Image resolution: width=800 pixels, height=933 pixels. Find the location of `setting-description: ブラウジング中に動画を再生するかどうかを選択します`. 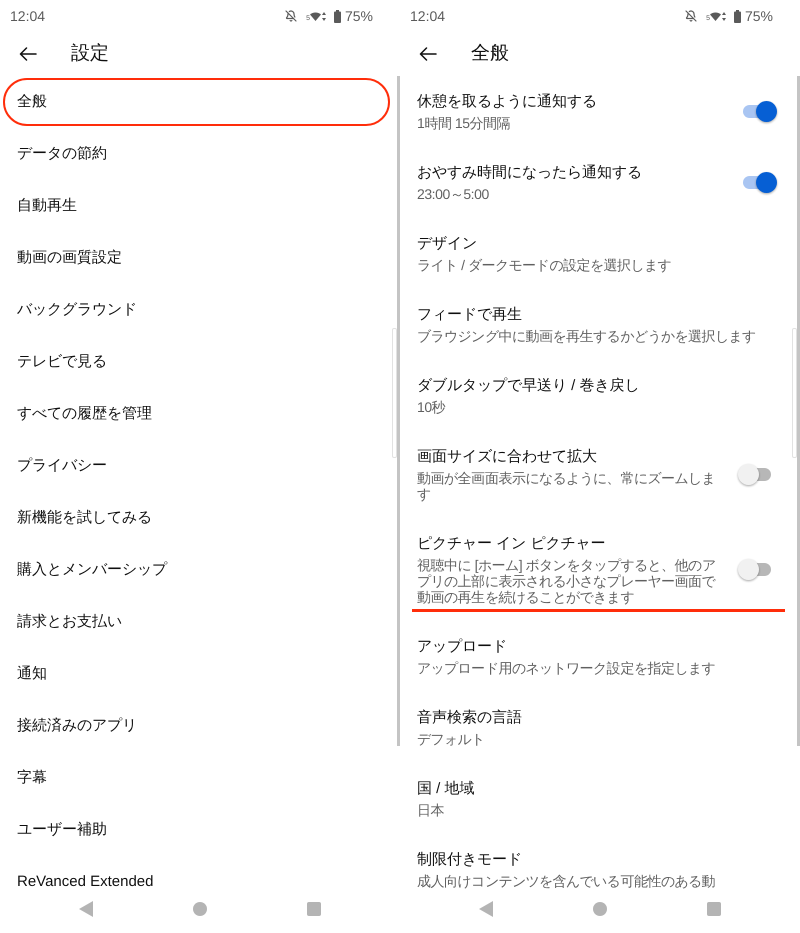

setting-description: ブラウジング中に動画を再生するかどうかを選択します is located at coordinates (586, 336).